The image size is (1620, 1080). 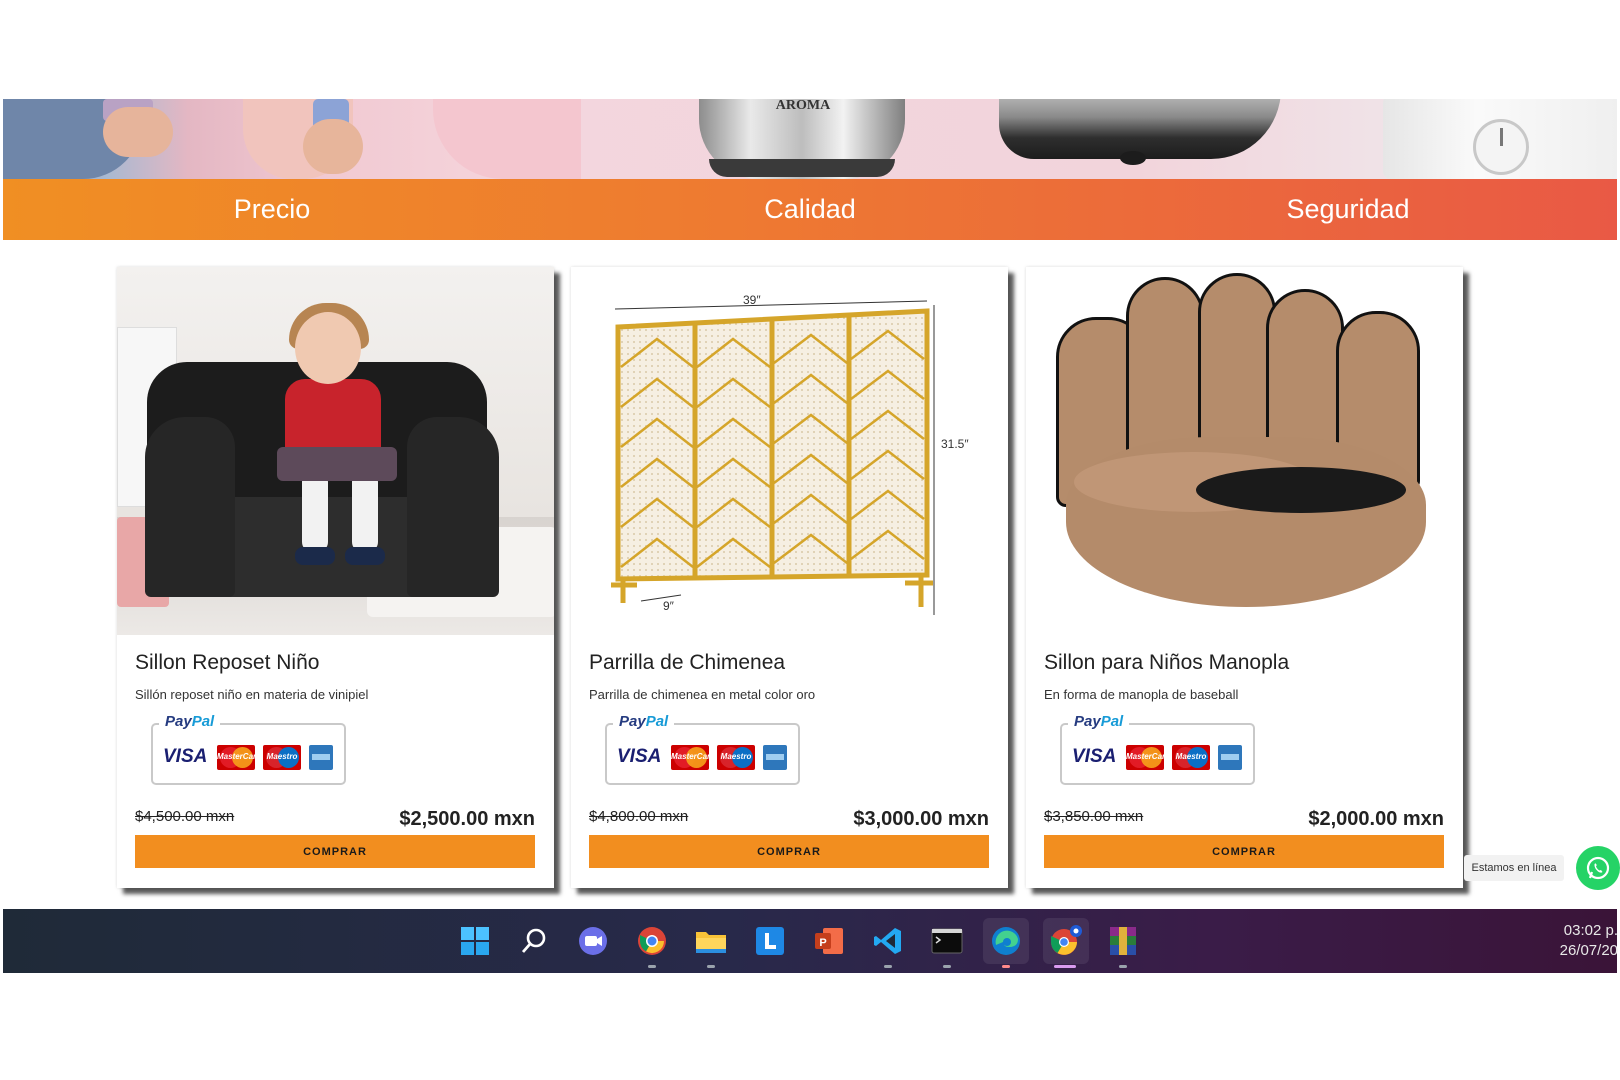 What do you see at coordinates (1589, 941) in the screenshot?
I see `system-clock: 03:02 p. 26/07/20` at bounding box center [1589, 941].